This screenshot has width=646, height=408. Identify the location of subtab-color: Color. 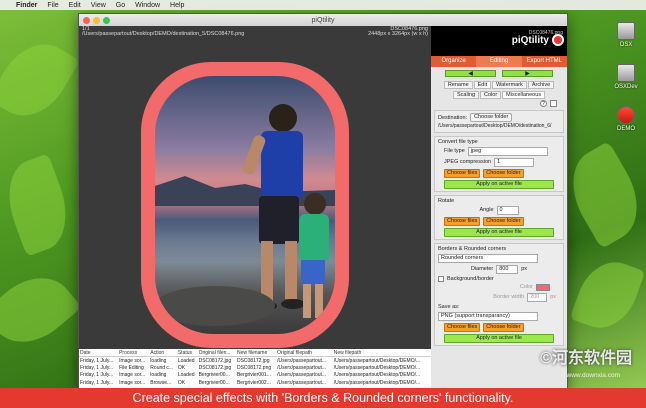
(491, 95).